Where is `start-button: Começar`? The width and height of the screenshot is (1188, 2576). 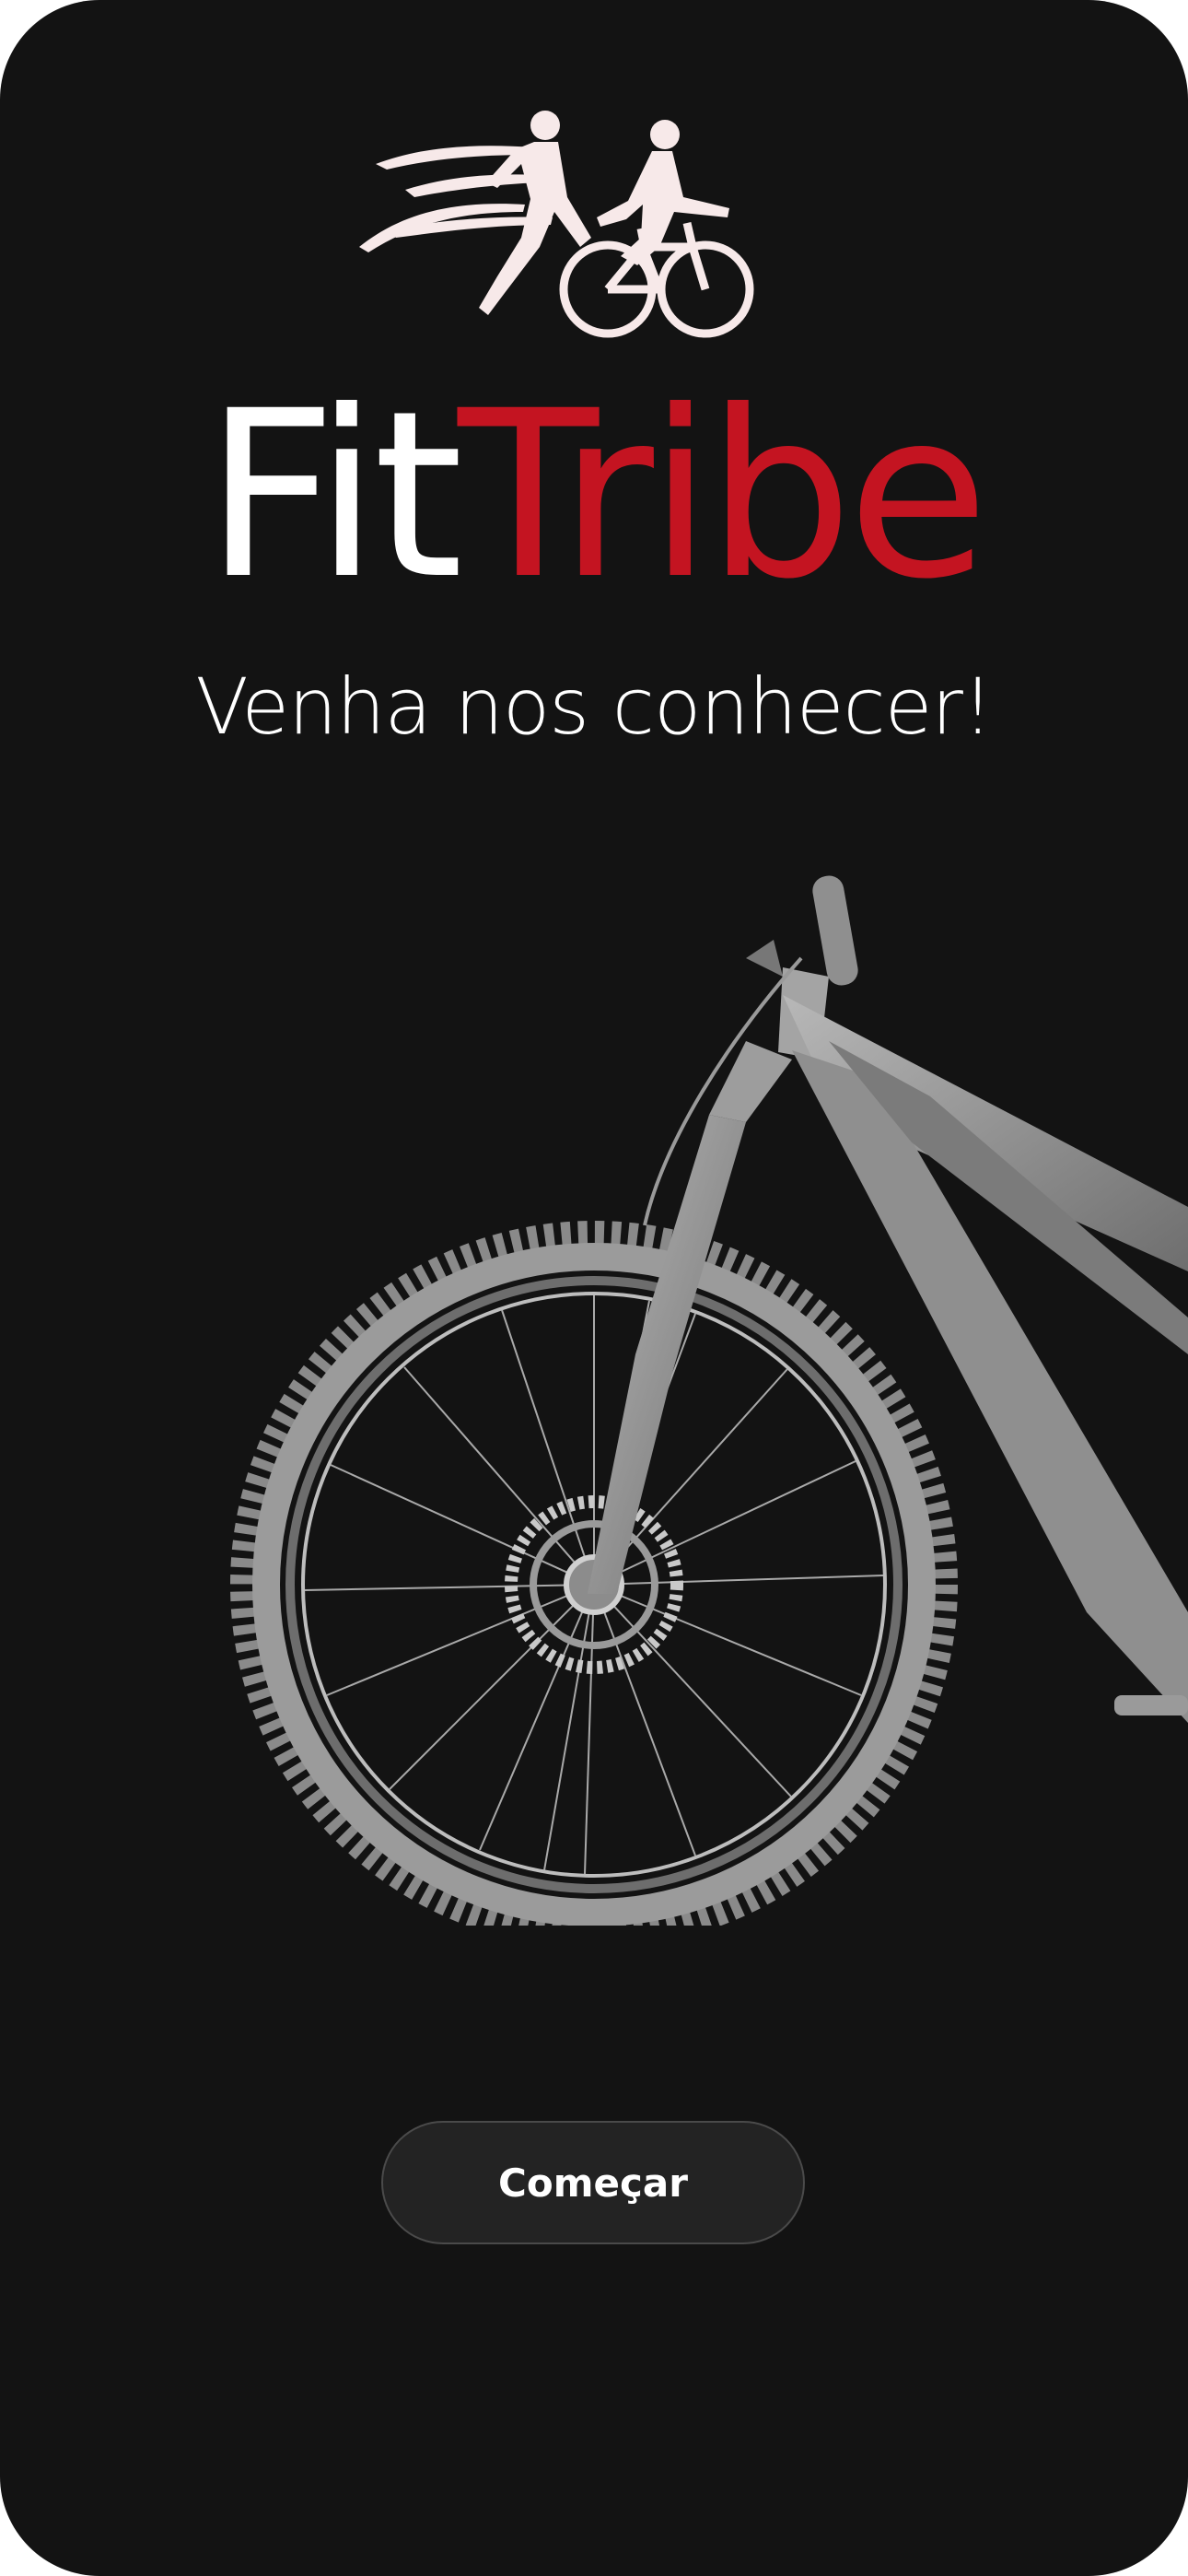
start-button: Começar is located at coordinates (593, 2182).